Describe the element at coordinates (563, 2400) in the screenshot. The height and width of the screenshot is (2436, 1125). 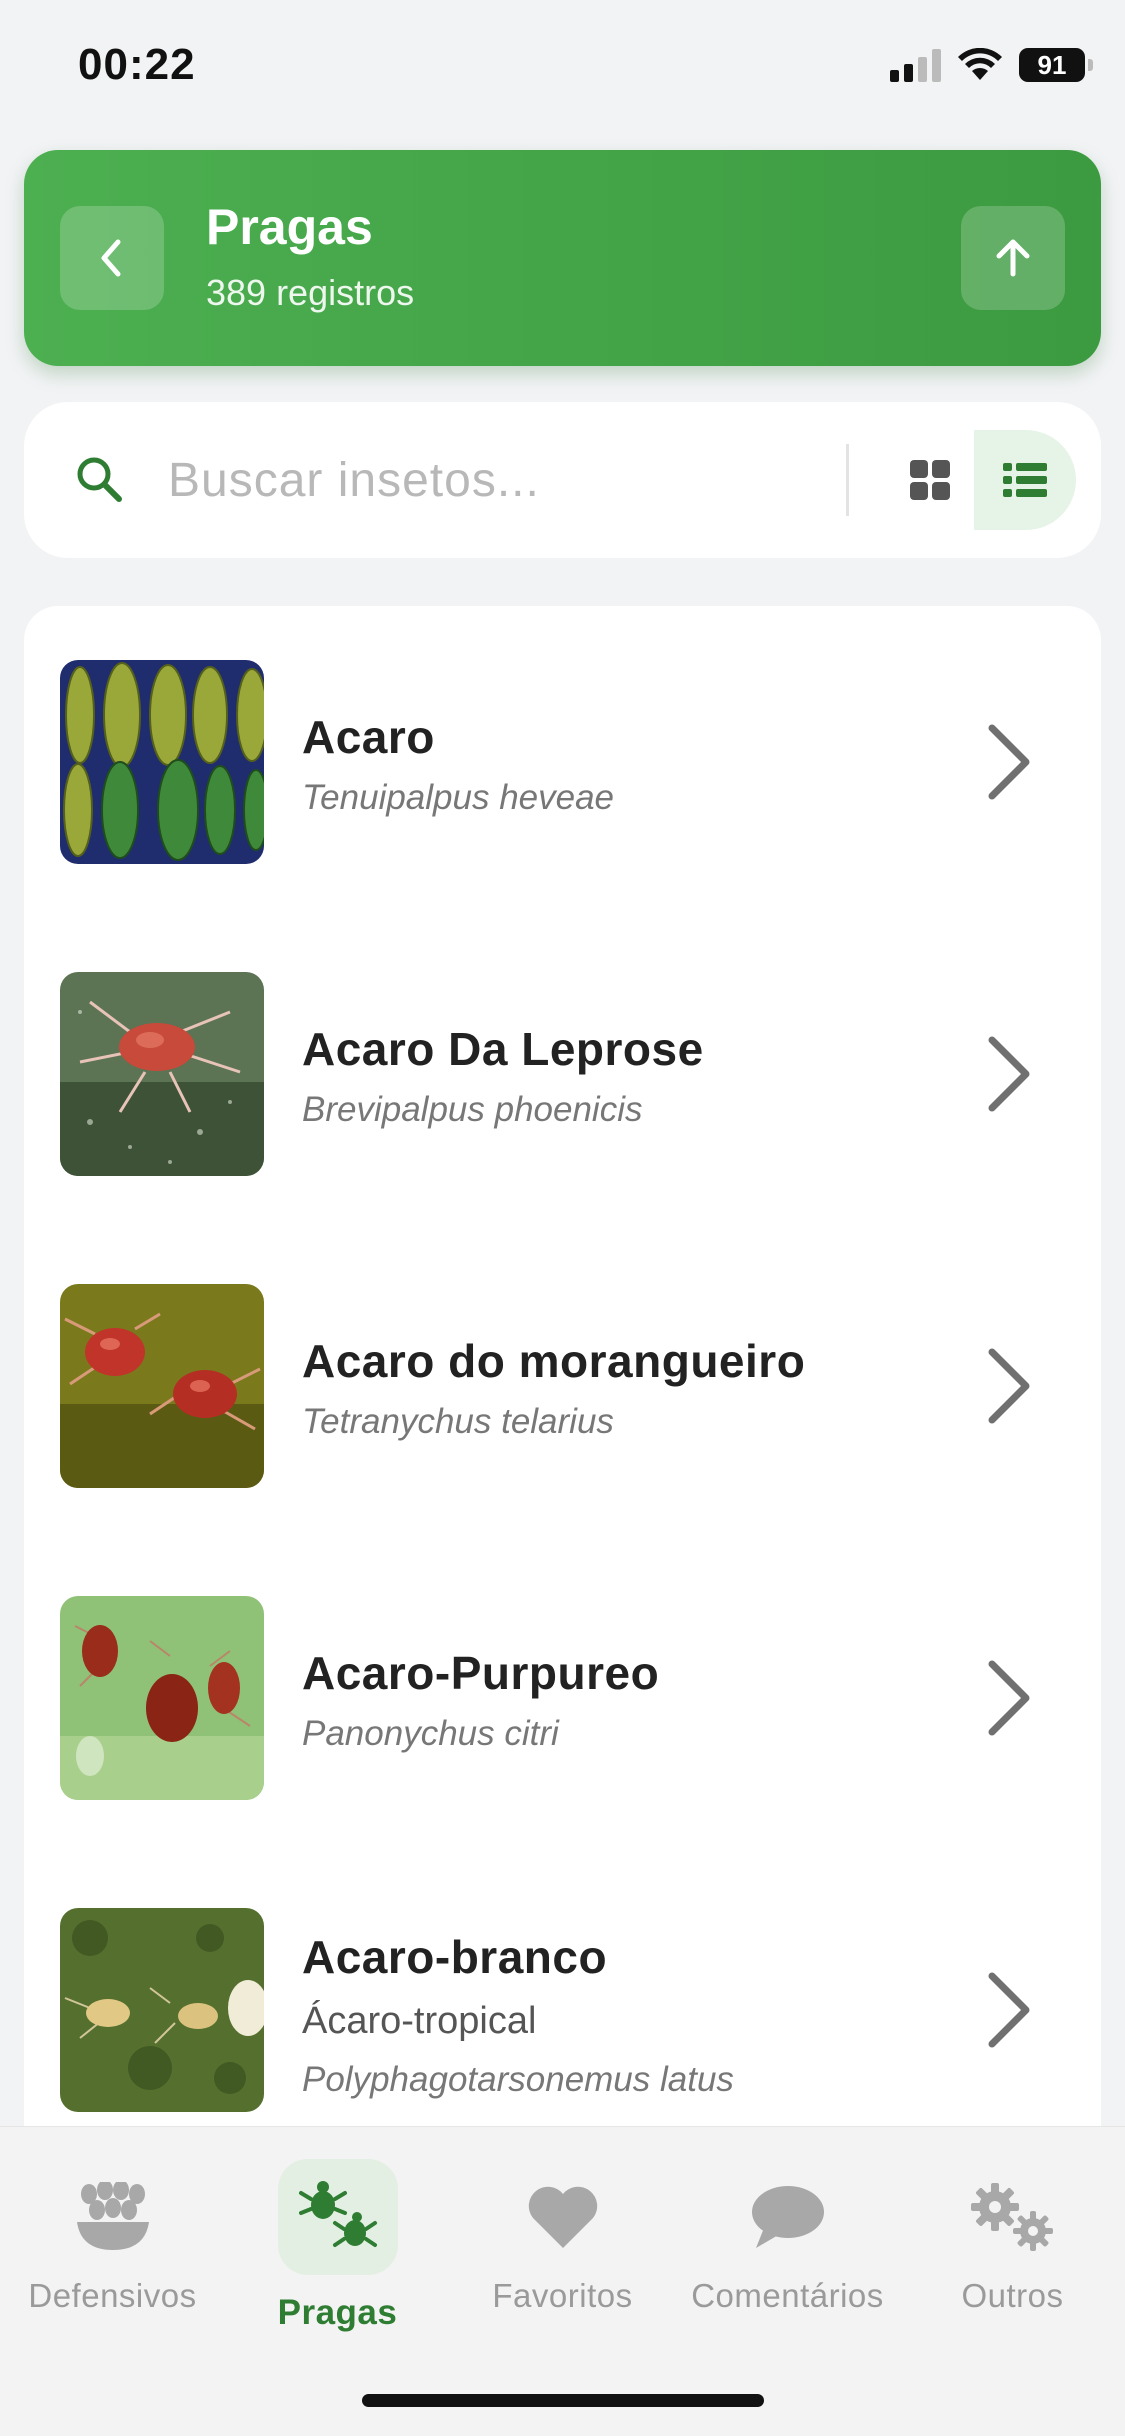
I see `home-indicator` at that location.